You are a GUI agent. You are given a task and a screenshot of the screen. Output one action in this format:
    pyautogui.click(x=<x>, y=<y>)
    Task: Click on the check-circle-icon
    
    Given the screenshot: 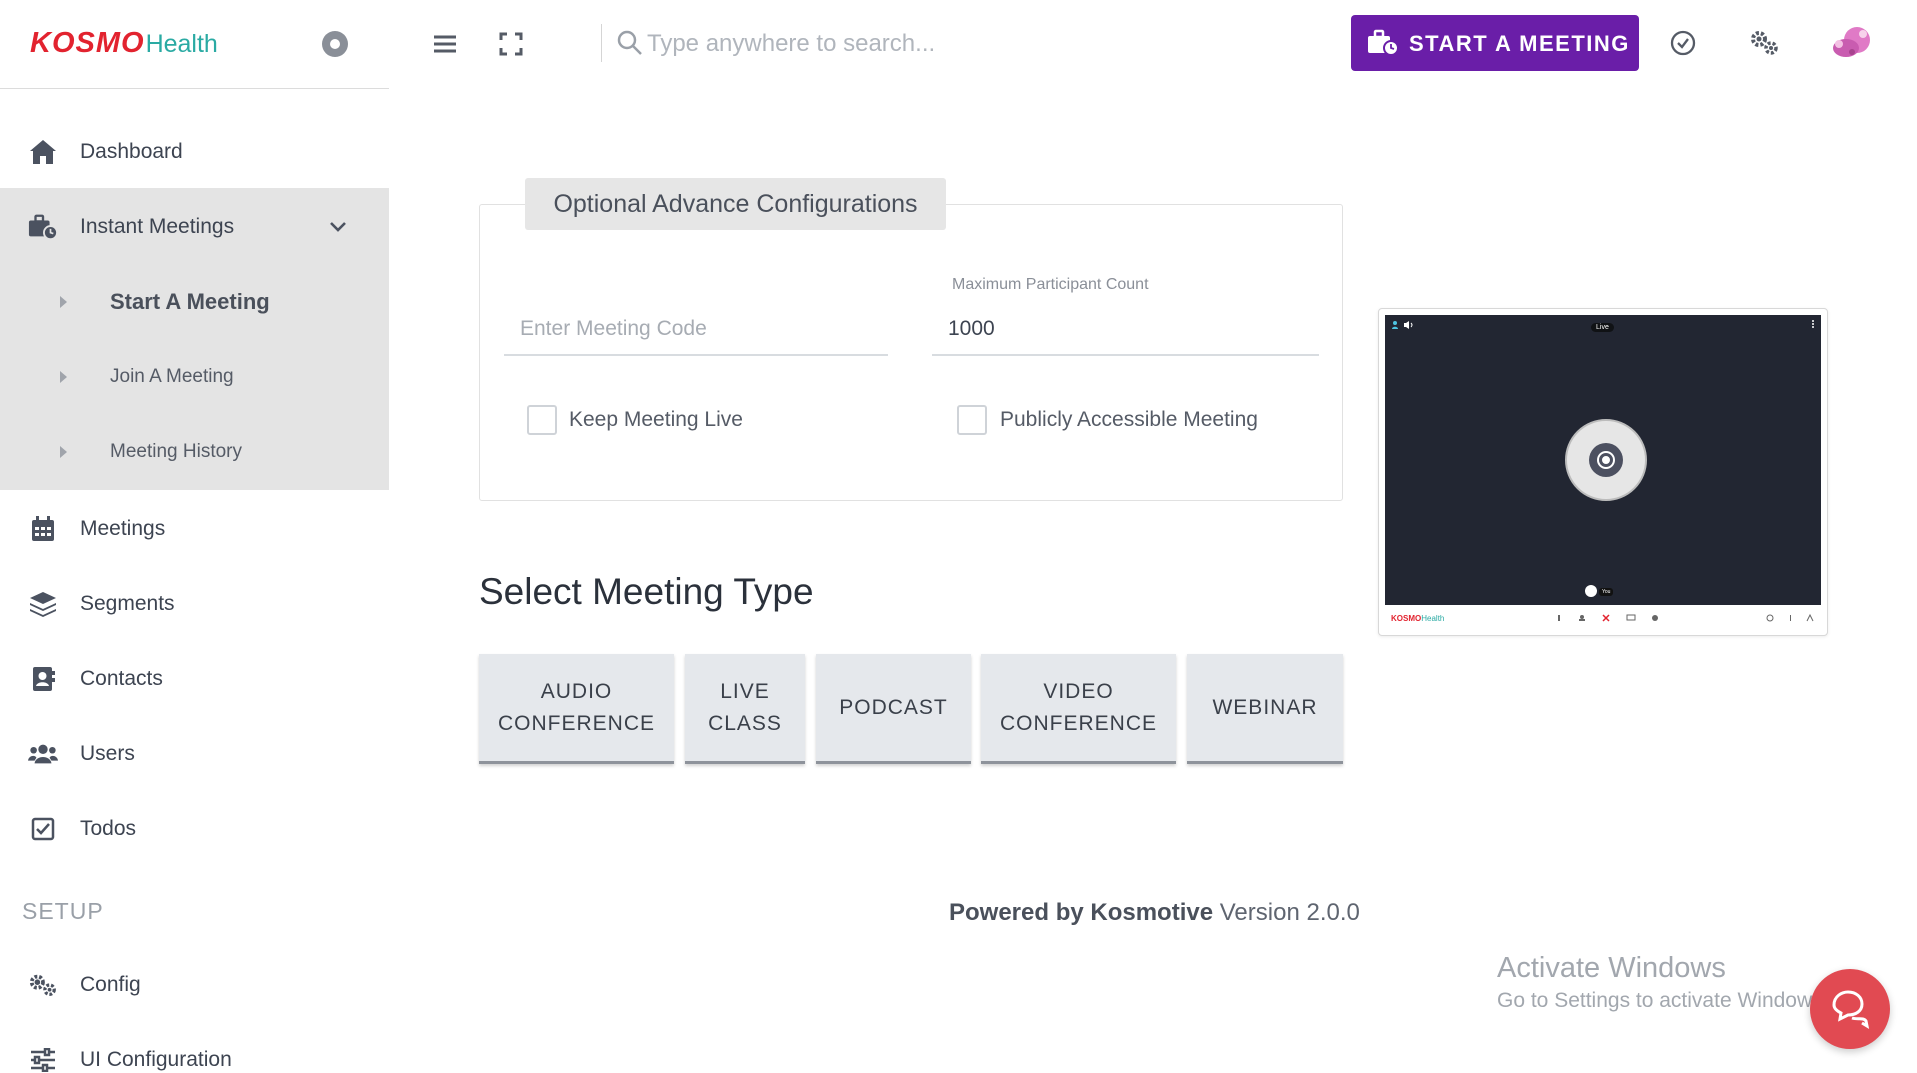 What is the action you would take?
    pyautogui.click(x=1684, y=44)
    